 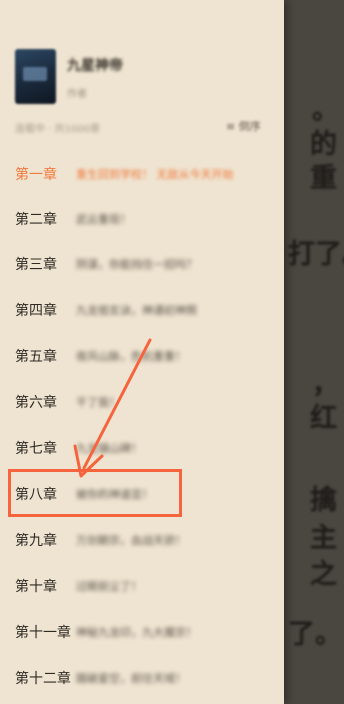 I want to click on chapter-title: 九龙祖玄诀，神通初神照, so click(x=136, y=310).